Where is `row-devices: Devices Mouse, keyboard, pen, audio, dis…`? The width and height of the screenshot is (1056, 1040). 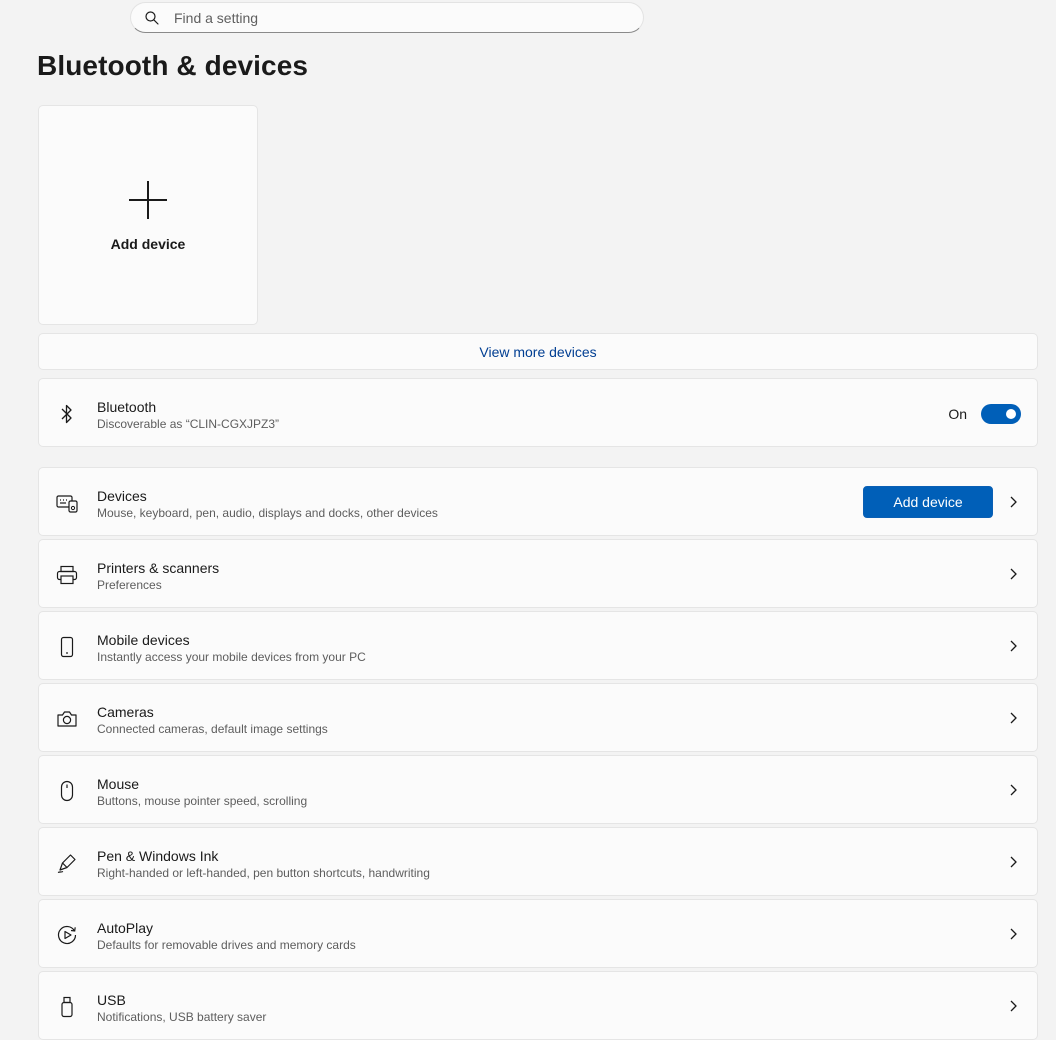
row-devices: Devices Mouse, keyboard, pen, audio, dis… is located at coordinates (538, 501).